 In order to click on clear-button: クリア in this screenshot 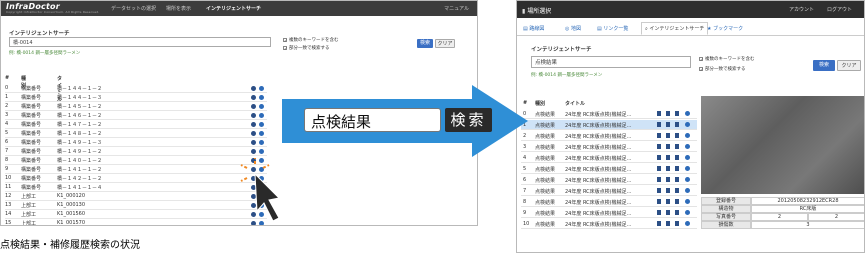, I will do `click(849, 65)`.